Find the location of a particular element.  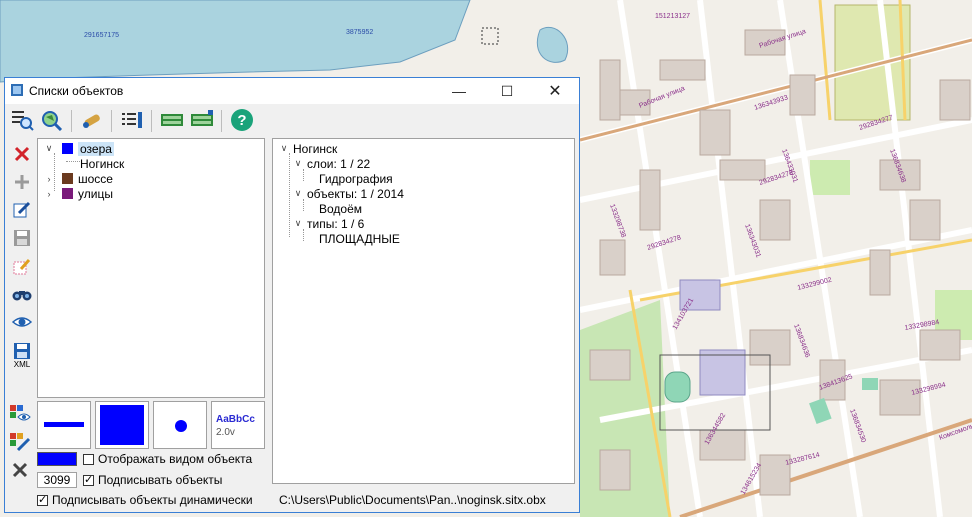

search-button is located at coordinates (22, 294).